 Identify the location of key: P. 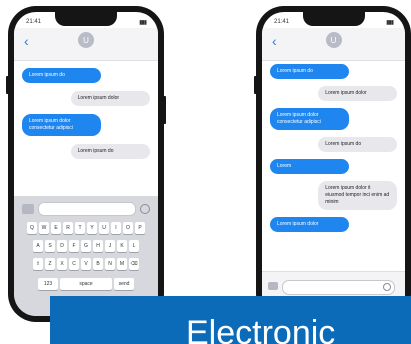
(140, 228).